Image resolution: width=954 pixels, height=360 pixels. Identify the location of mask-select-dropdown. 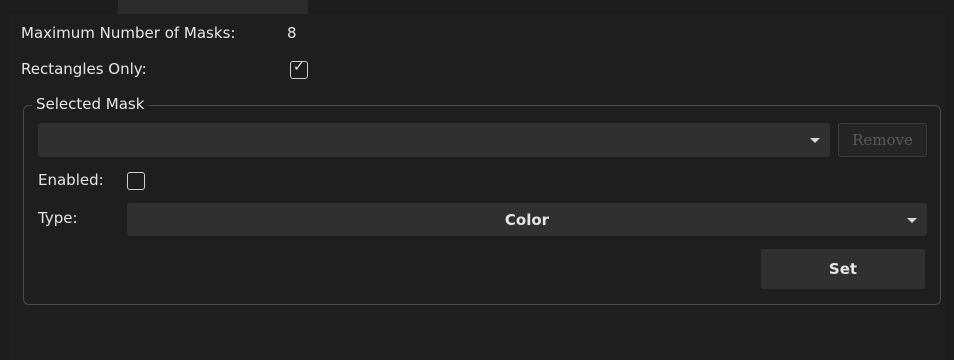
(434, 140).